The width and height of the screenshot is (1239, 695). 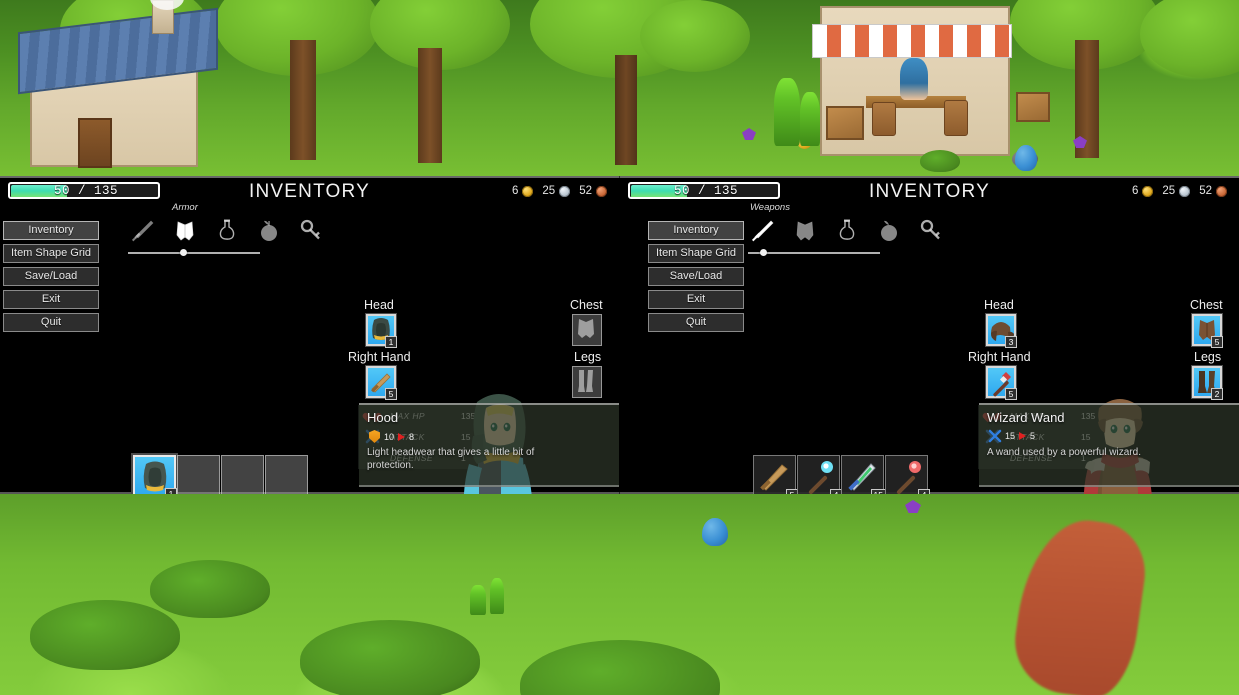 I want to click on player-2-desc-text: A wand used by a powerful wizard., so click(x=1064, y=452).